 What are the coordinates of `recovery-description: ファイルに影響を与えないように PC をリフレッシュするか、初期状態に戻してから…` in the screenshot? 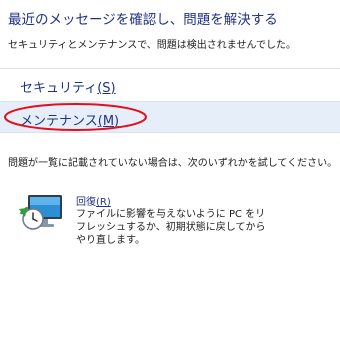 It's located at (171, 227).